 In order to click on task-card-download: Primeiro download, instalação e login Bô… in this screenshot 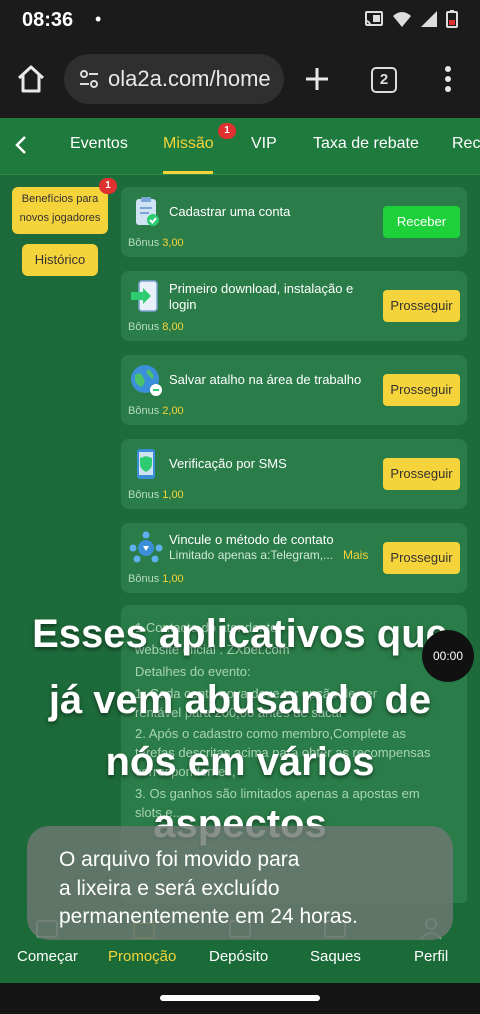, I will do `click(294, 306)`.